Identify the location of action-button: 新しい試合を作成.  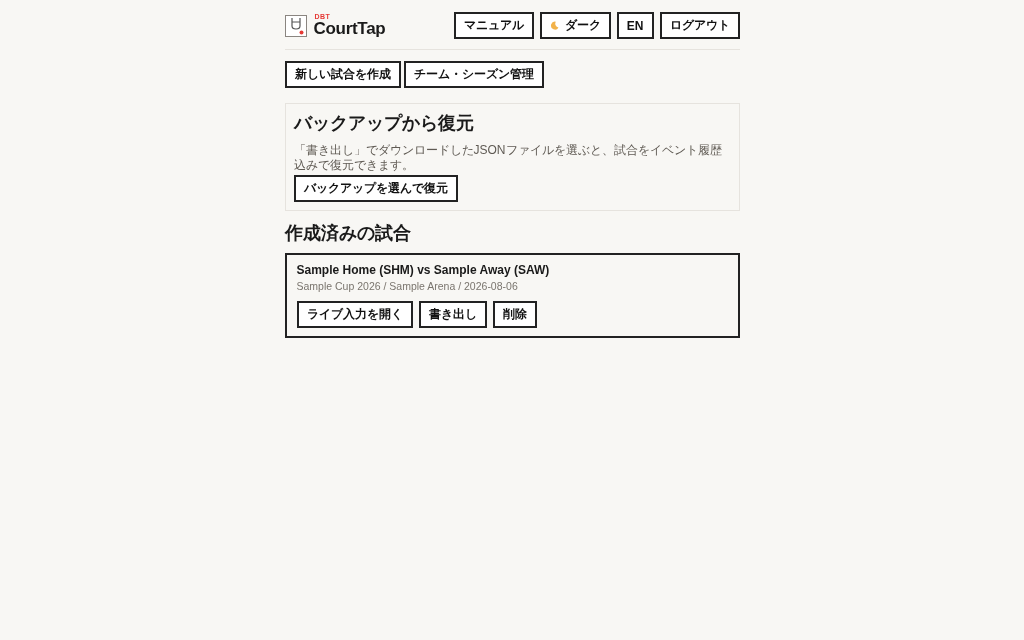
(342, 74).